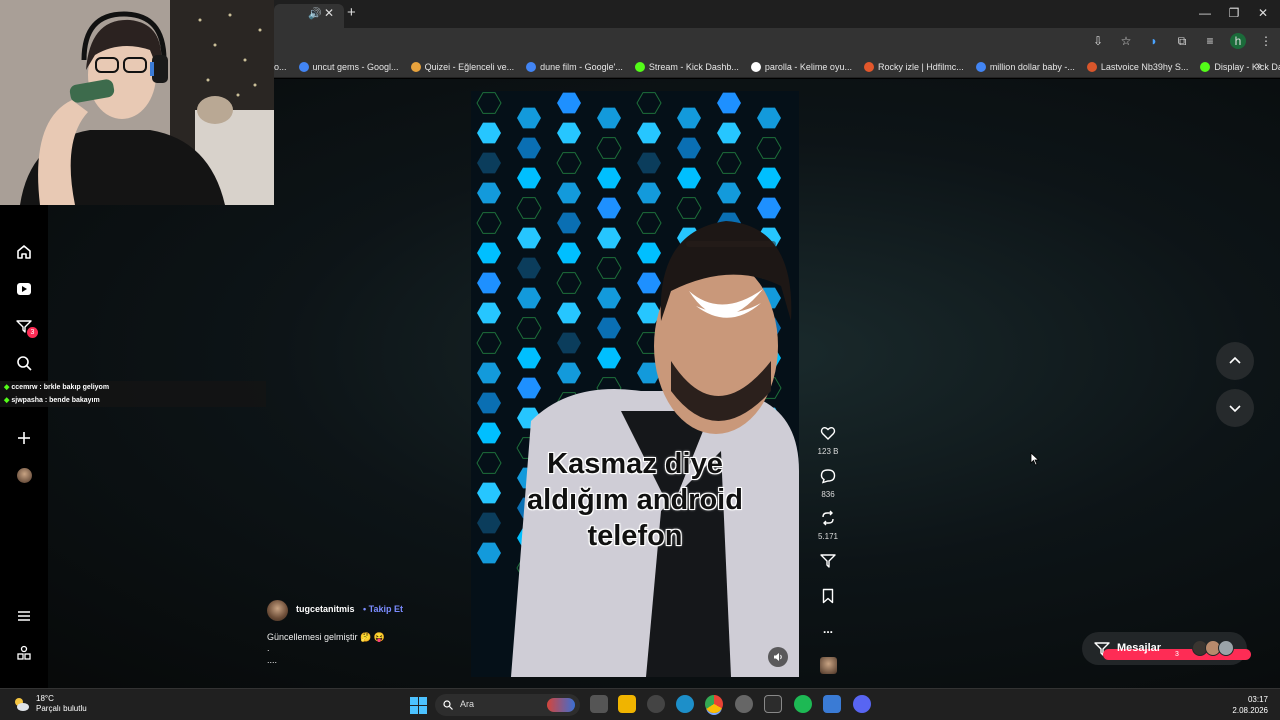 The width and height of the screenshot is (1280, 720). What do you see at coordinates (744, 704) in the screenshot?
I see `obs-icon` at bounding box center [744, 704].